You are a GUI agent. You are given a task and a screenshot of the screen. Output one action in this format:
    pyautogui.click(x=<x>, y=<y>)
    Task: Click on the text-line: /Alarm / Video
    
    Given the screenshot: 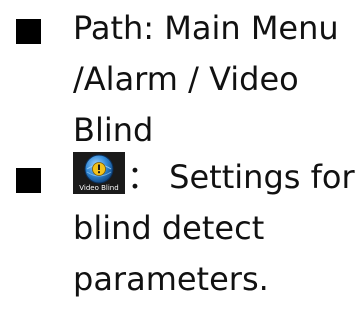 What is the action you would take?
    pyautogui.click(x=186, y=79)
    